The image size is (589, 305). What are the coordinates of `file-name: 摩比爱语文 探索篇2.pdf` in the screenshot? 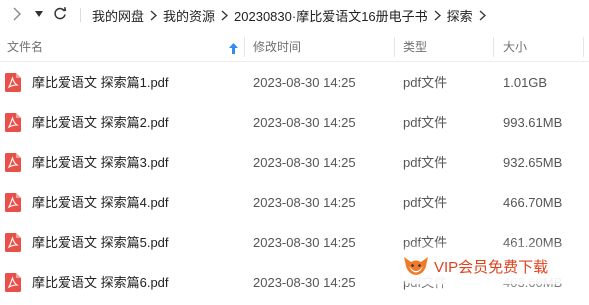 It's located at (100, 122).